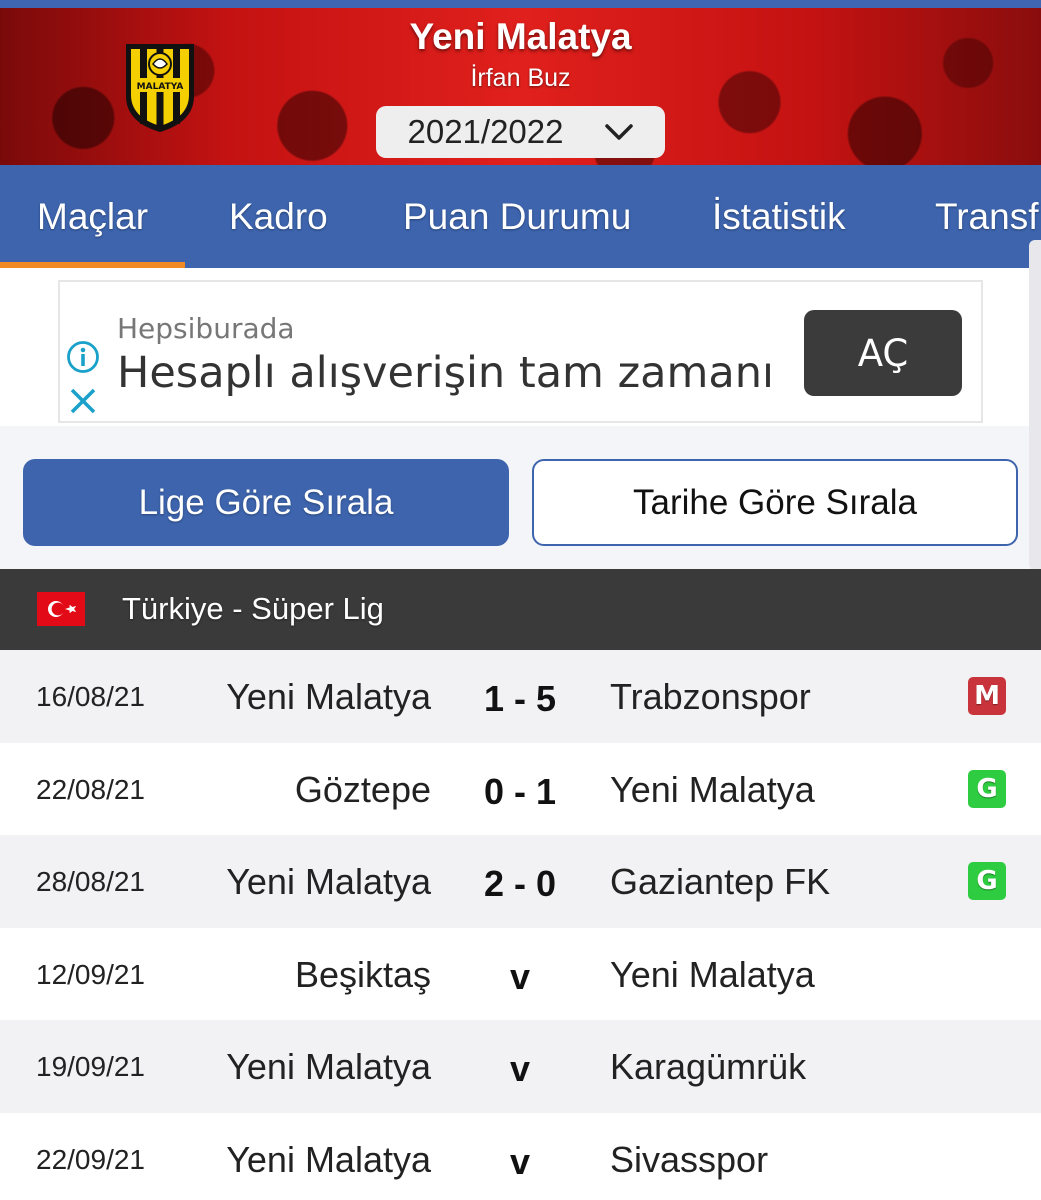 Image resolution: width=1041 pixels, height=1200 pixels. I want to click on league-name: Türkiye - Süper Lig, so click(253, 608).